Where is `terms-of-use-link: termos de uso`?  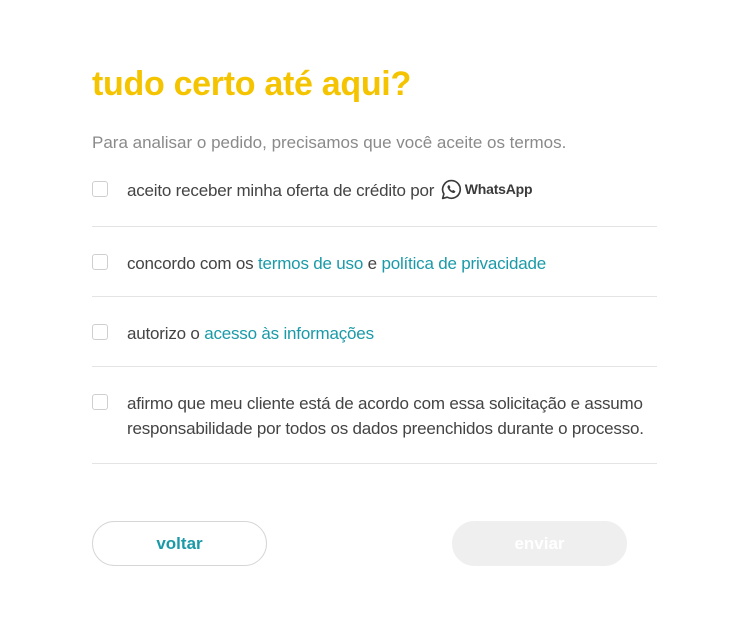
terms-of-use-link: termos de uso is located at coordinates (310, 263).